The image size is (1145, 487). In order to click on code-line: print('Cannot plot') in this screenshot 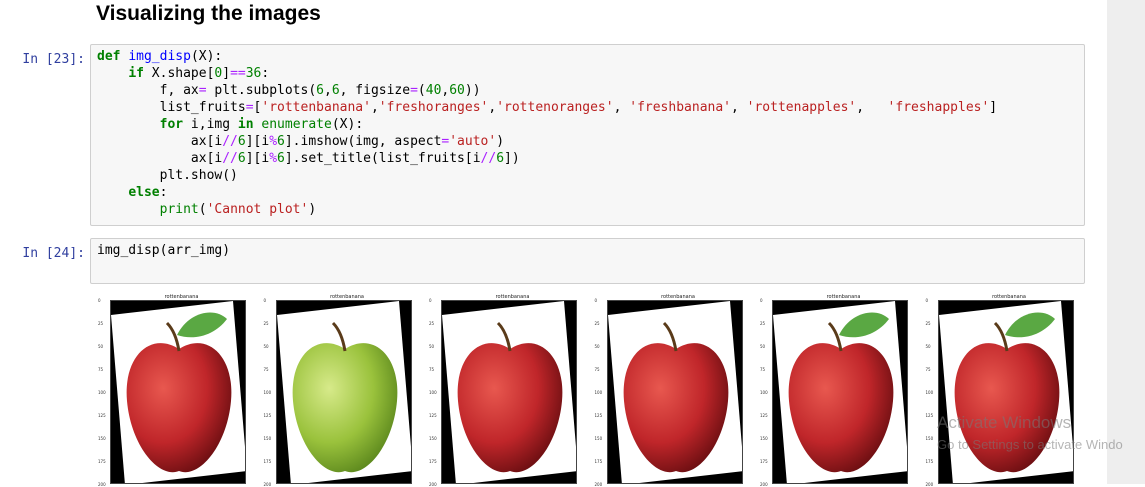, I will do `click(238, 209)`.